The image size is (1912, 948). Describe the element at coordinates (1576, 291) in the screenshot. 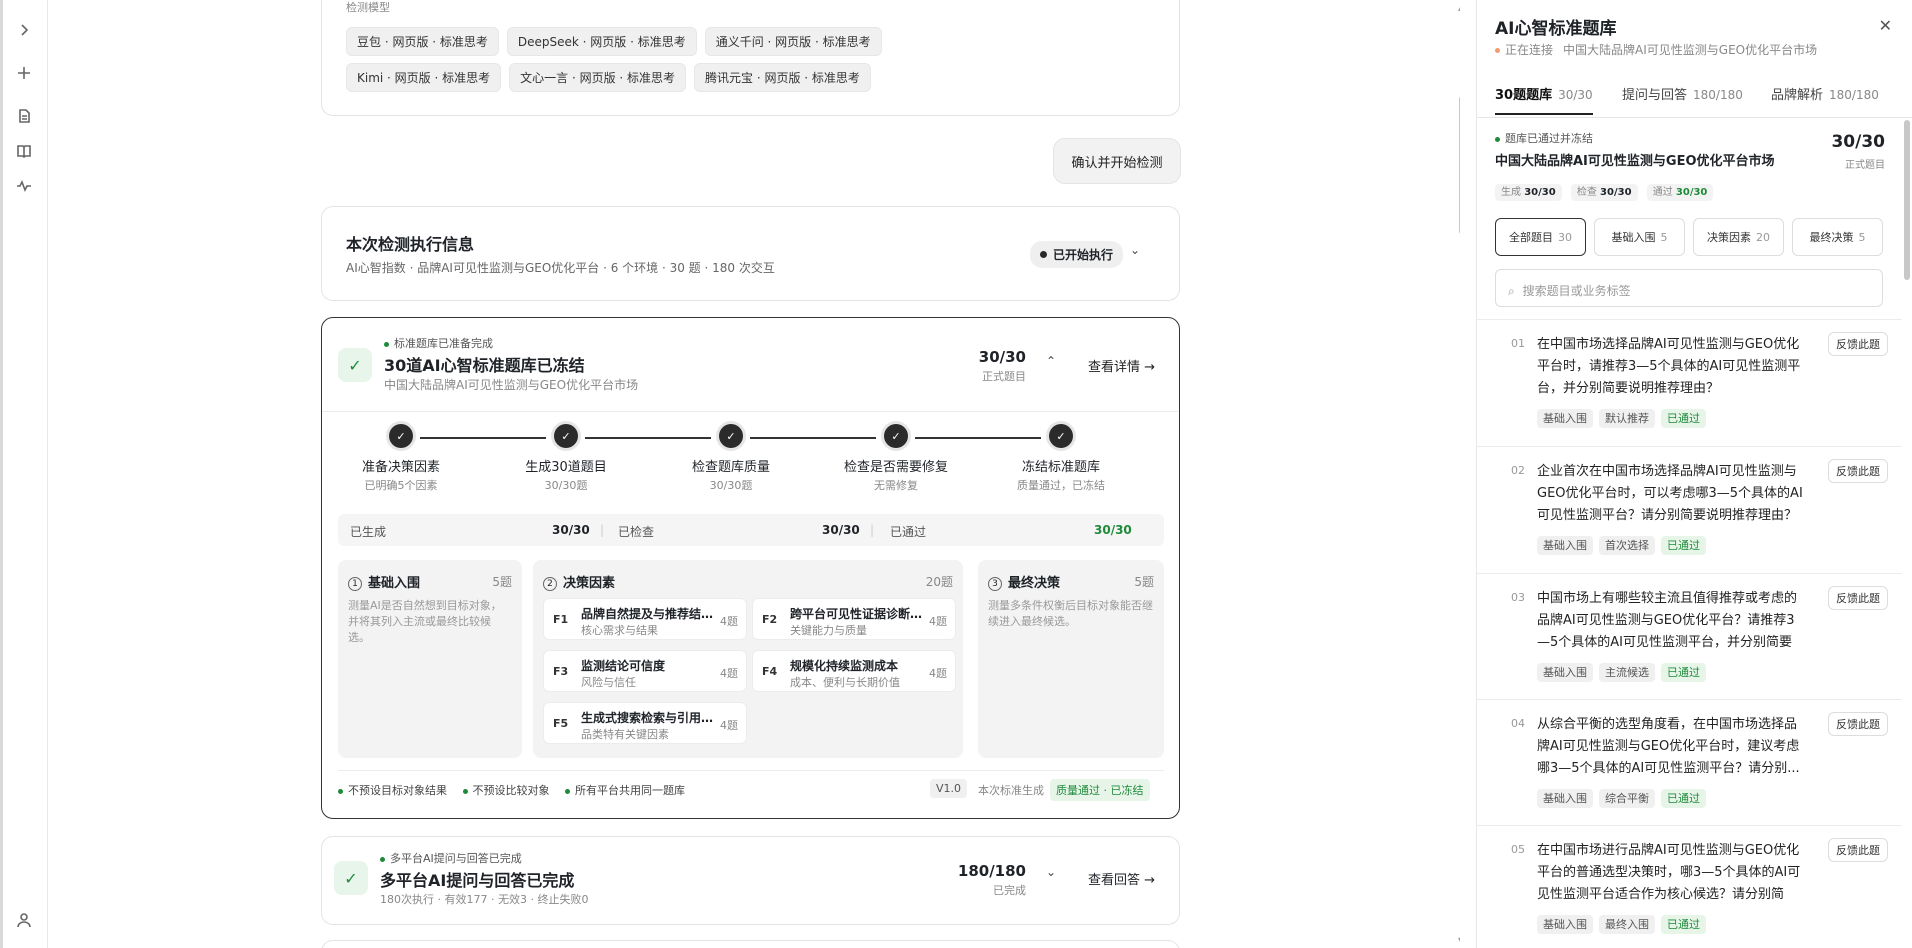

I see `search-placeholder: 搜索题目或业务标签` at that location.